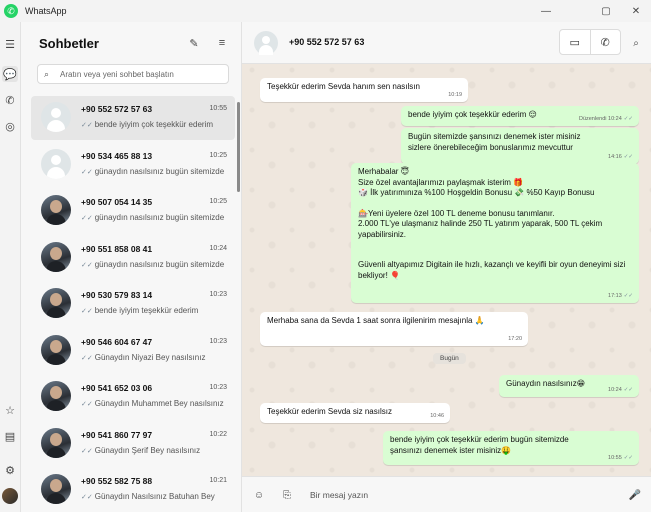  What do you see at coordinates (455, 94) in the screenshot?
I see `message-timestamp: 10:19` at bounding box center [455, 94].